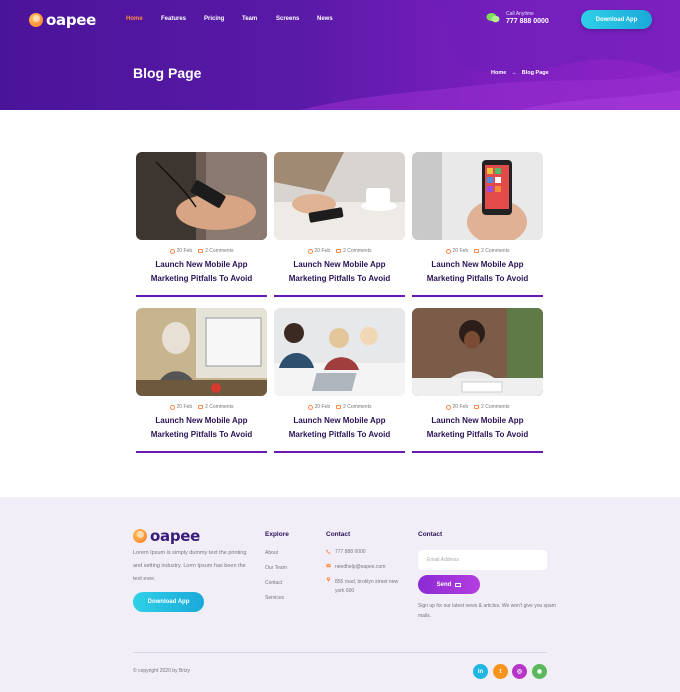 This screenshot has height=692, width=680. Describe the element at coordinates (249, 19) in the screenshot. I see `nav-team: Team` at that location.